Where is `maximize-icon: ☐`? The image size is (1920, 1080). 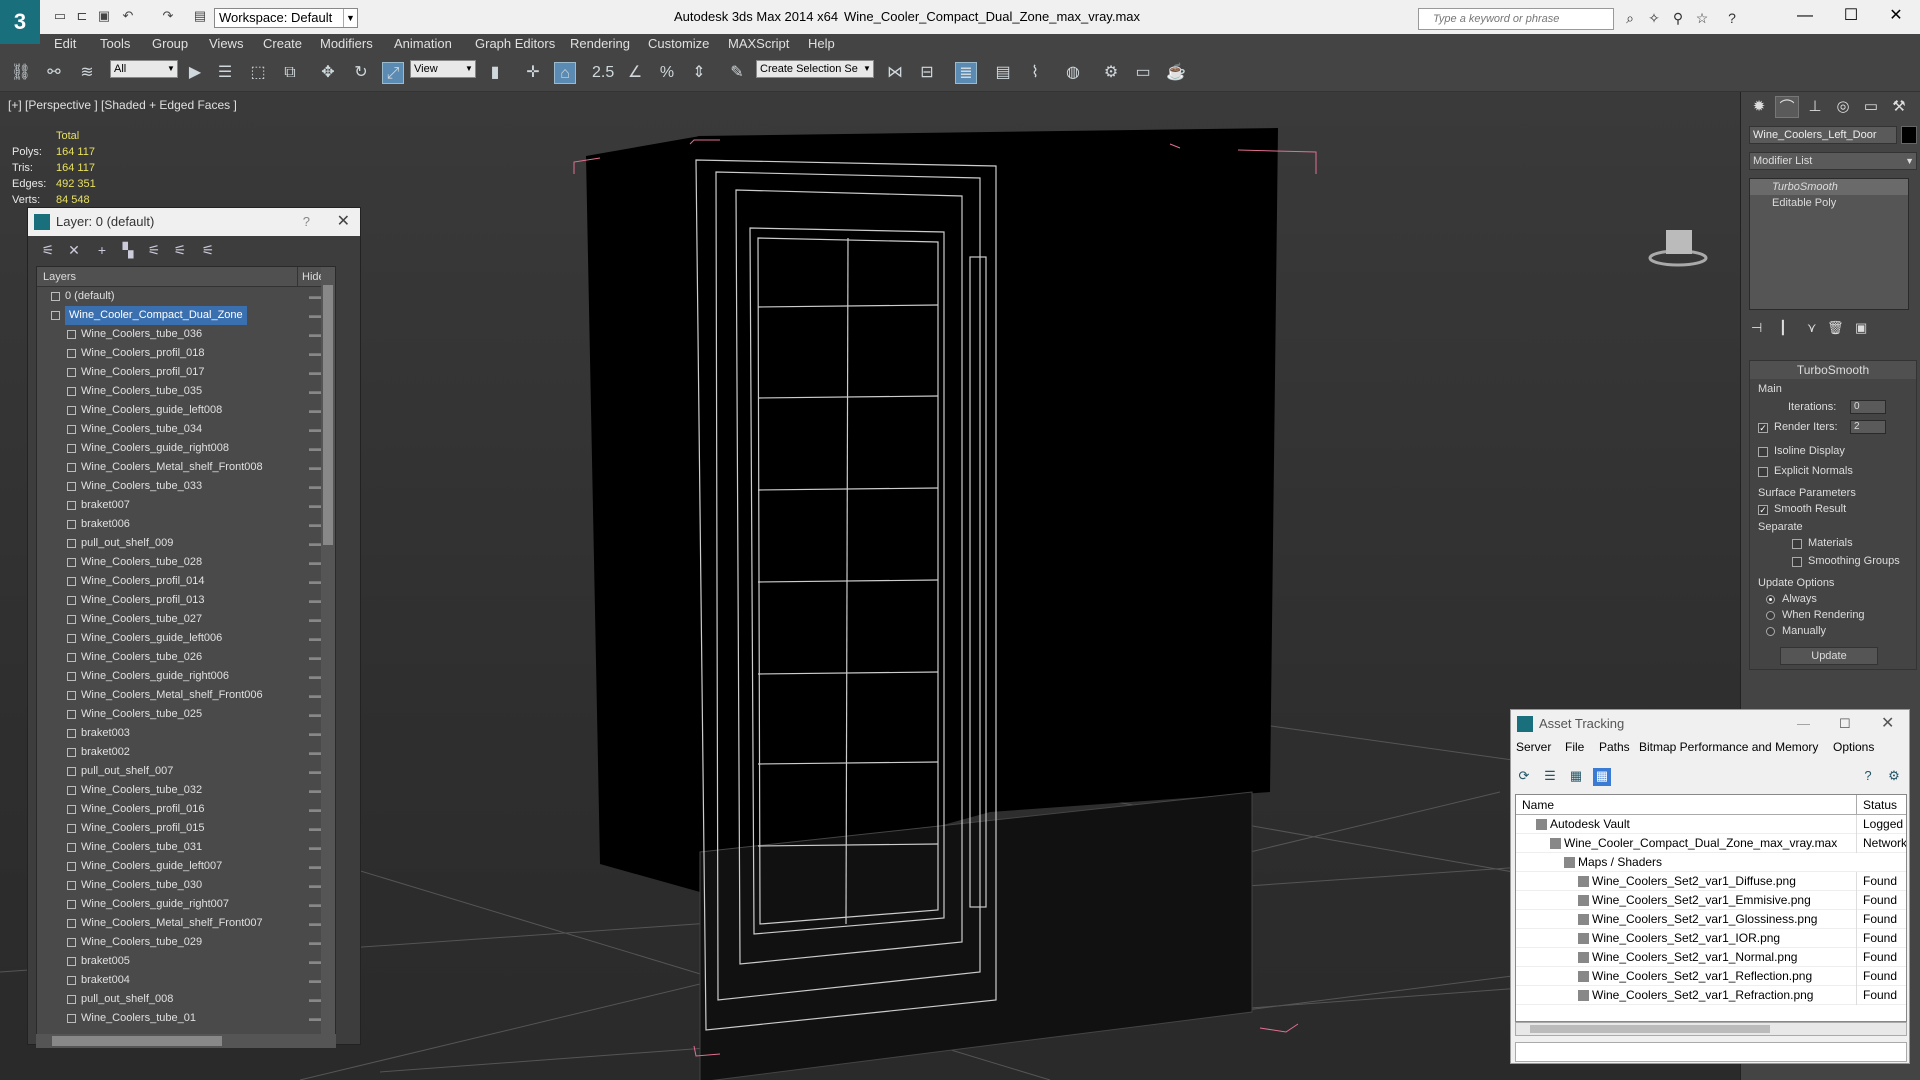 maximize-icon: ☐ is located at coordinates (1851, 16).